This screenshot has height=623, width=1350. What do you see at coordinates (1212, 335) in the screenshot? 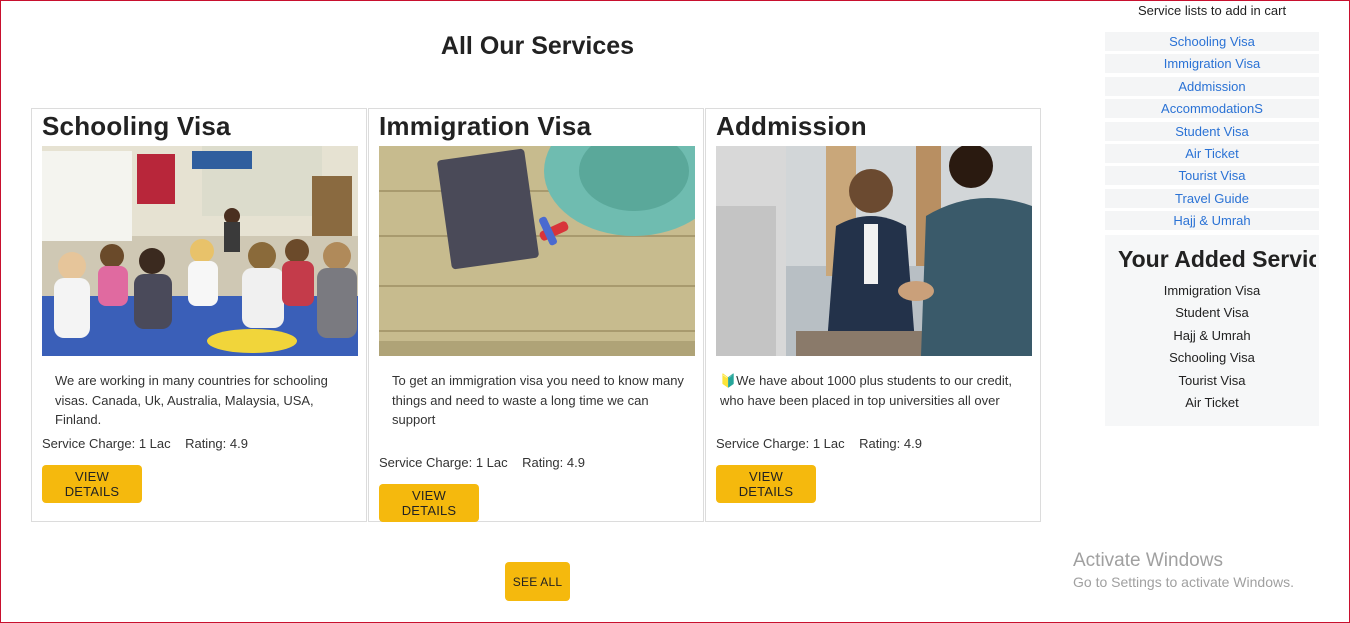
I see `added-item: Hajj & Umrah` at bounding box center [1212, 335].